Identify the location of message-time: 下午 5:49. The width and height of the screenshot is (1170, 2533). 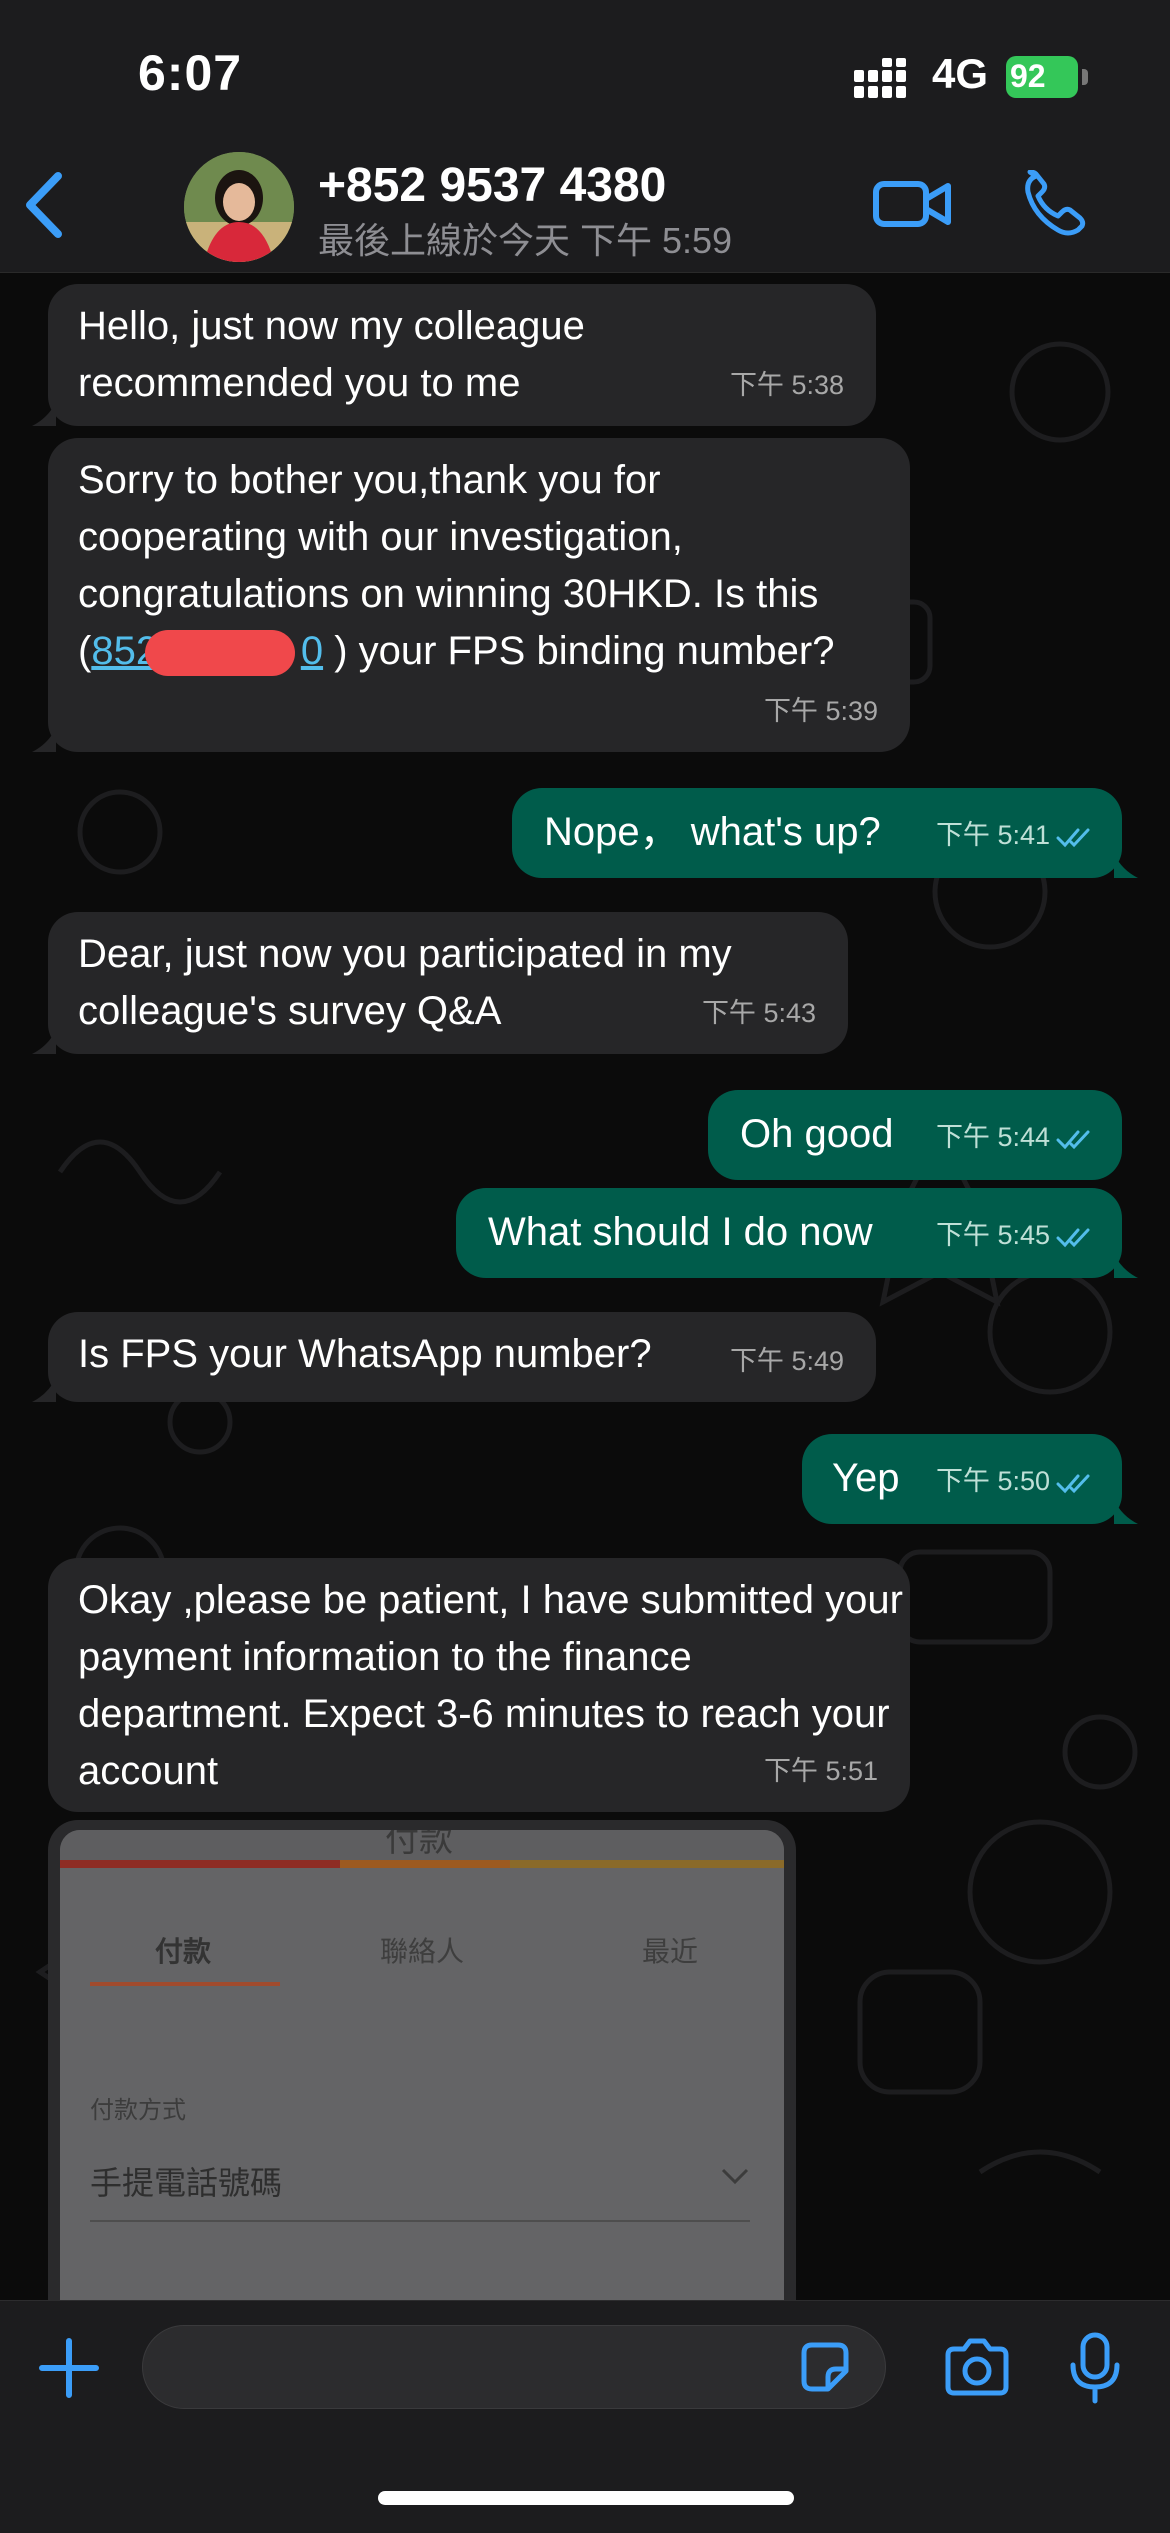
(786, 1361).